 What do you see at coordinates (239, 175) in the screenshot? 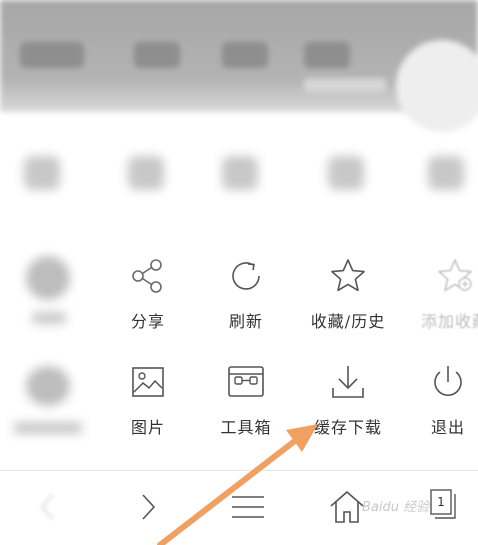
I see `blurred-icon-row` at bounding box center [239, 175].